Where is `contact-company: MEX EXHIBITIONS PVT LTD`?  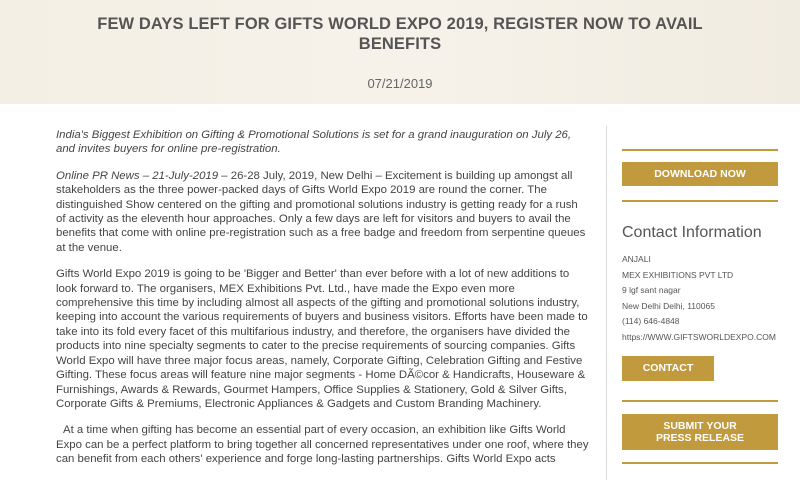
contact-company: MEX EXHIBITIONS PVT LTD is located at coordinates (678, 274).